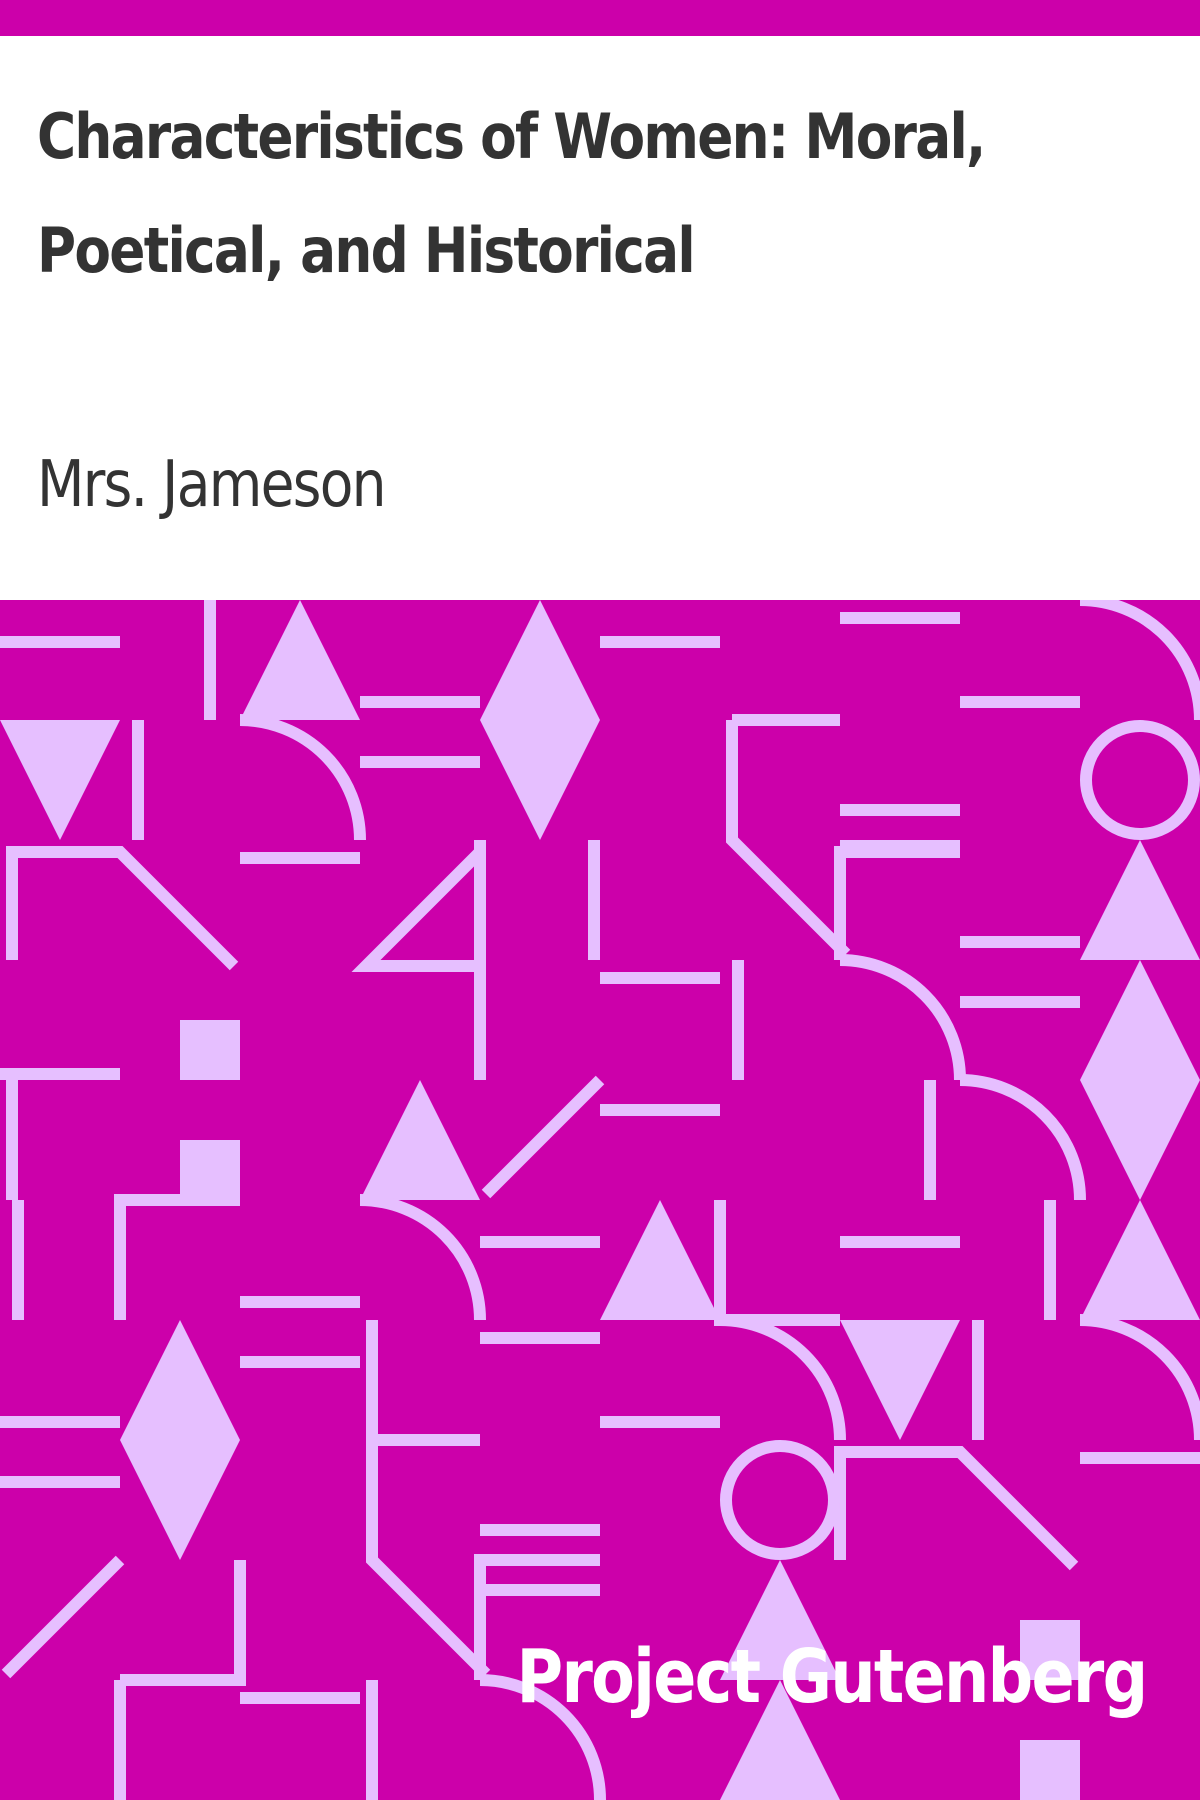 The width and height of the screenshot is (1200, 1800). What do you see at coordinates (600, 18) in the screenshot?
I see `top-color-band` at bounding box center [600, 18].